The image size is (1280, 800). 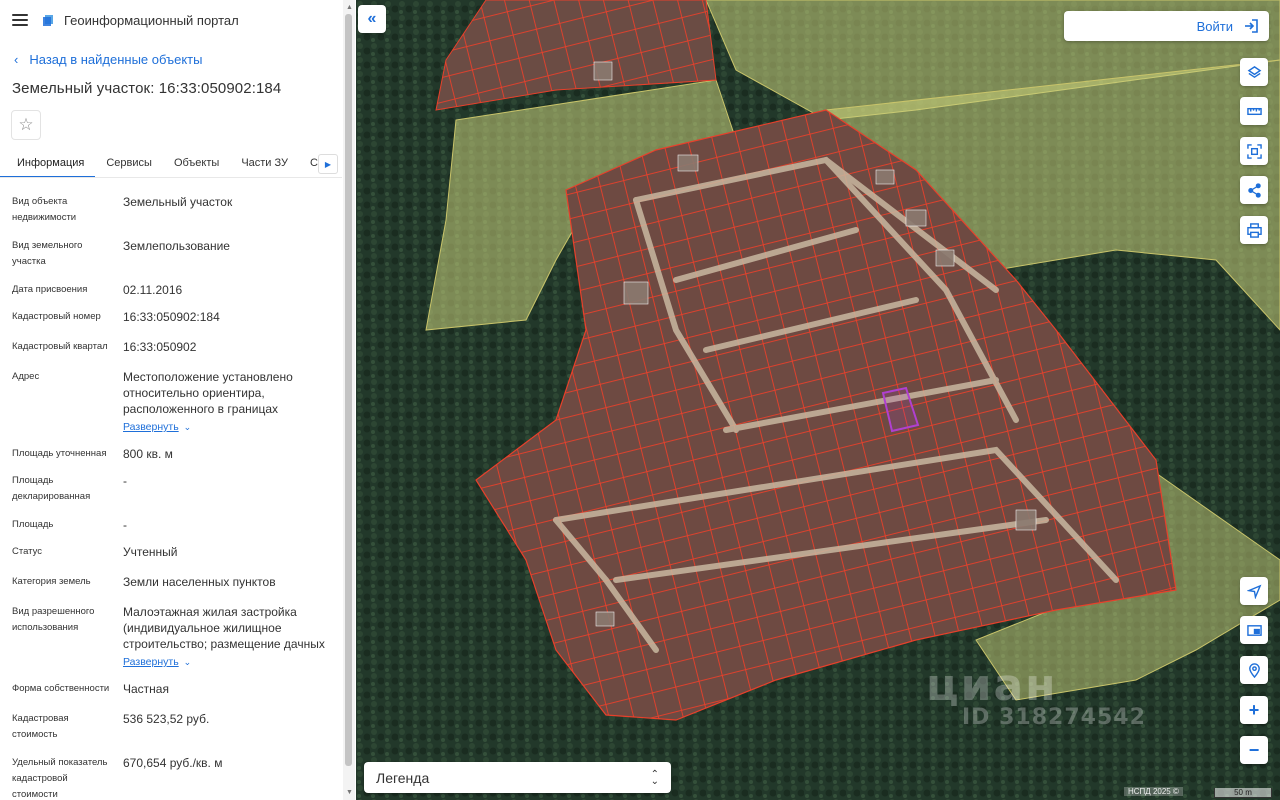 What do you see at coordinates (53, 619) in the screenshot?
I see `property-label: Вид разрешенного использования` at bounding box center [53, 619].